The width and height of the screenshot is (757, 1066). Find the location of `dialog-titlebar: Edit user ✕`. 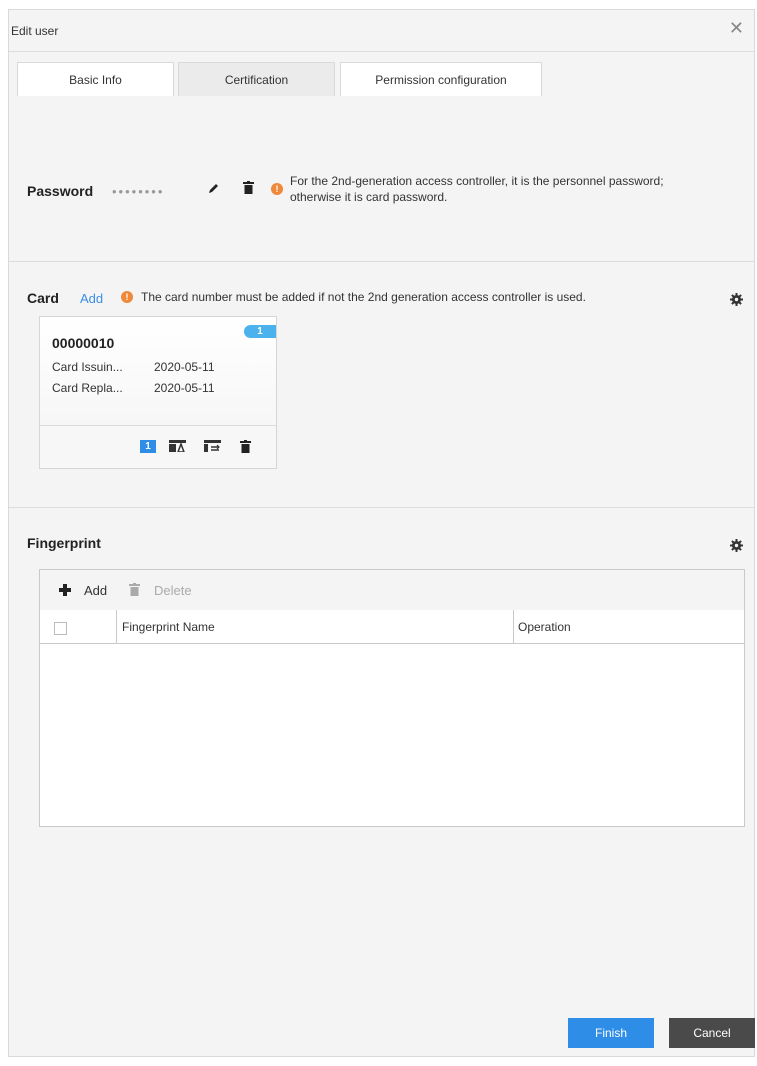

dialog-titlebar: Edit user ✕ is located at coordinates (381, 31).